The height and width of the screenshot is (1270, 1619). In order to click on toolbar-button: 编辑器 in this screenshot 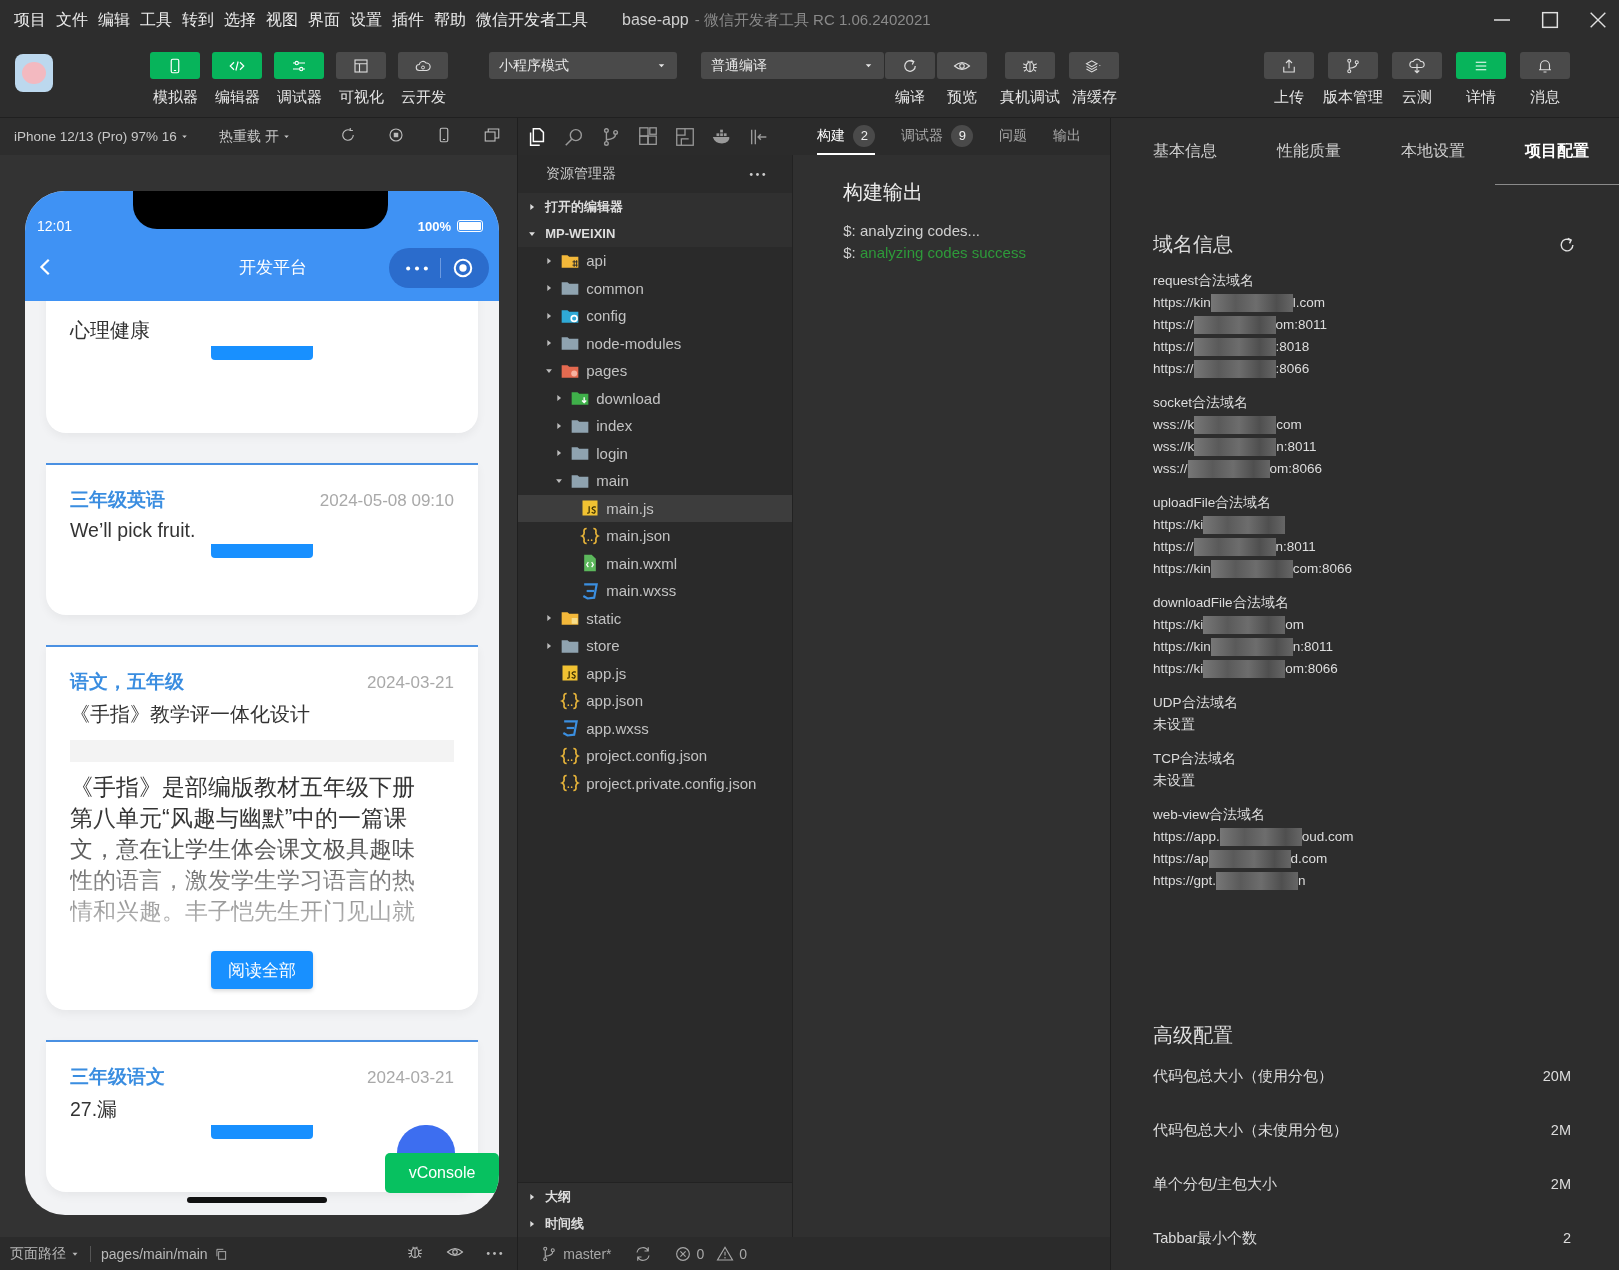, I will do `click(237, 79)`.